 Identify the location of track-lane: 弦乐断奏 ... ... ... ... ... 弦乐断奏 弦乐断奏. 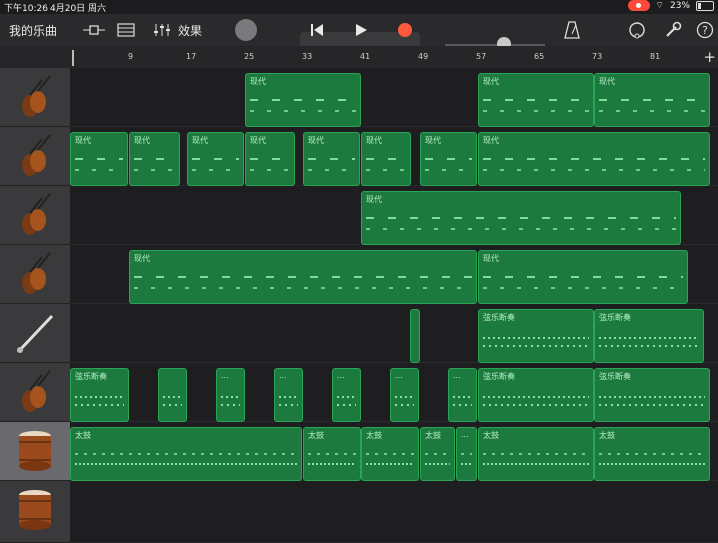
(394, 392).